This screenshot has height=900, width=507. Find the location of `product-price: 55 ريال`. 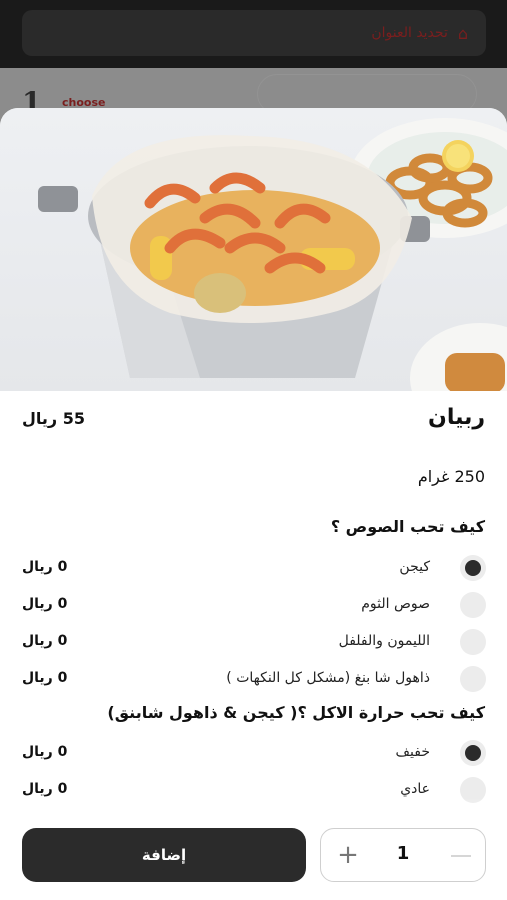

product-price: 55 ريال is located at coordinates (53, 418).